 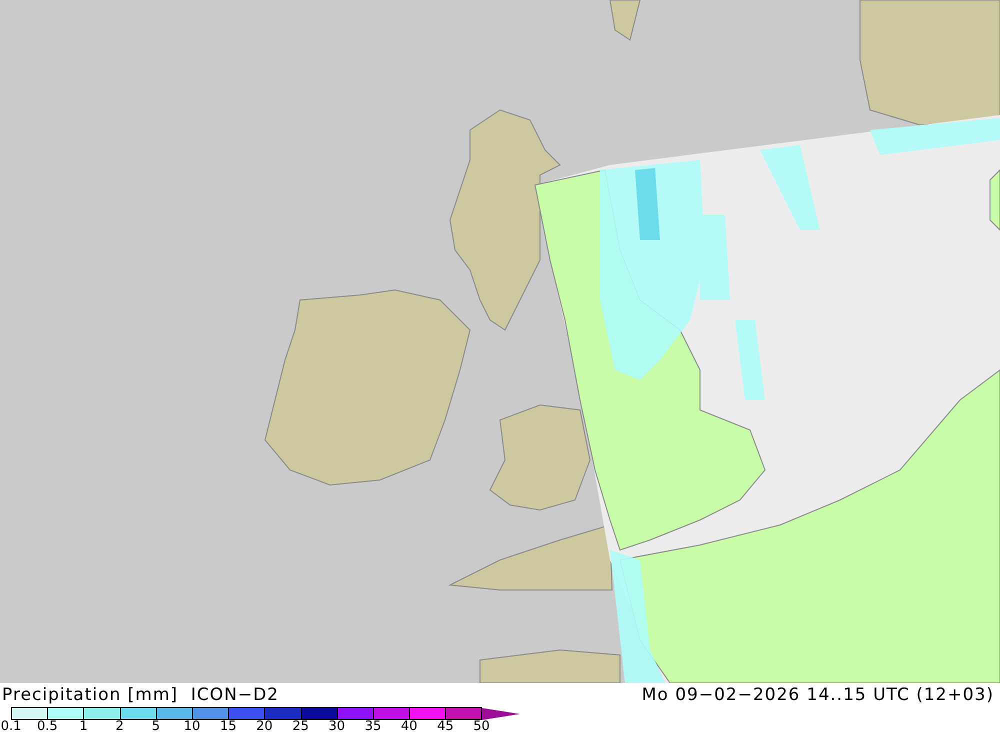 What do you see at coordinates (83, 726) in the screenshot?
I see `legend-tick-label: 1` at bounding box center [83, 726].